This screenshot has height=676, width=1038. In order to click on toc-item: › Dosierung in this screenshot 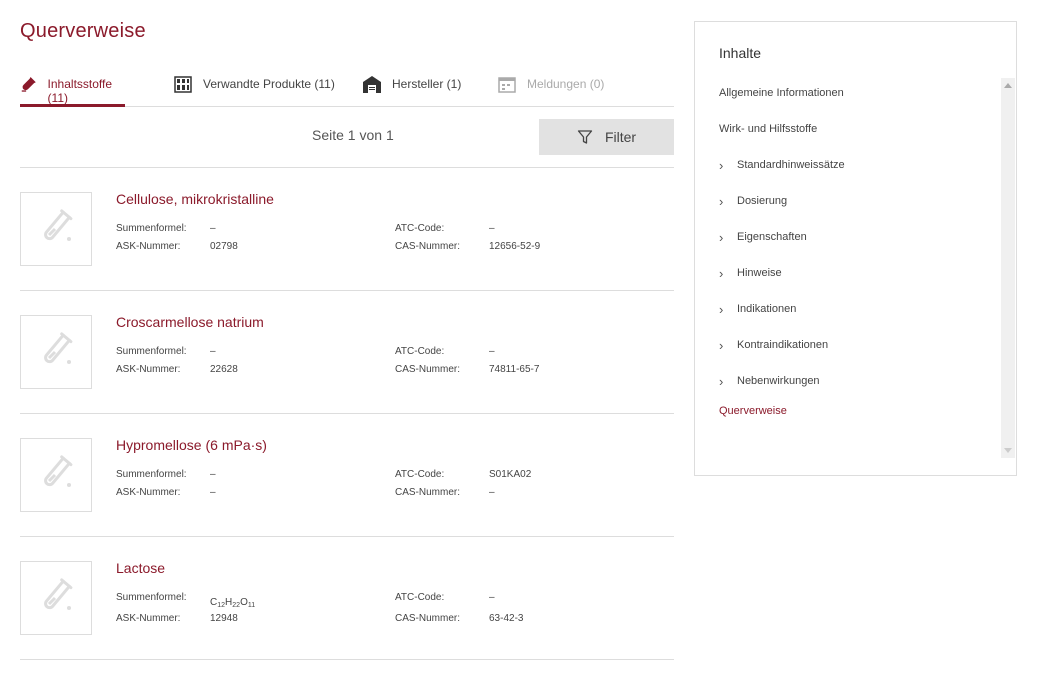, I will do `click(859, 201)`.